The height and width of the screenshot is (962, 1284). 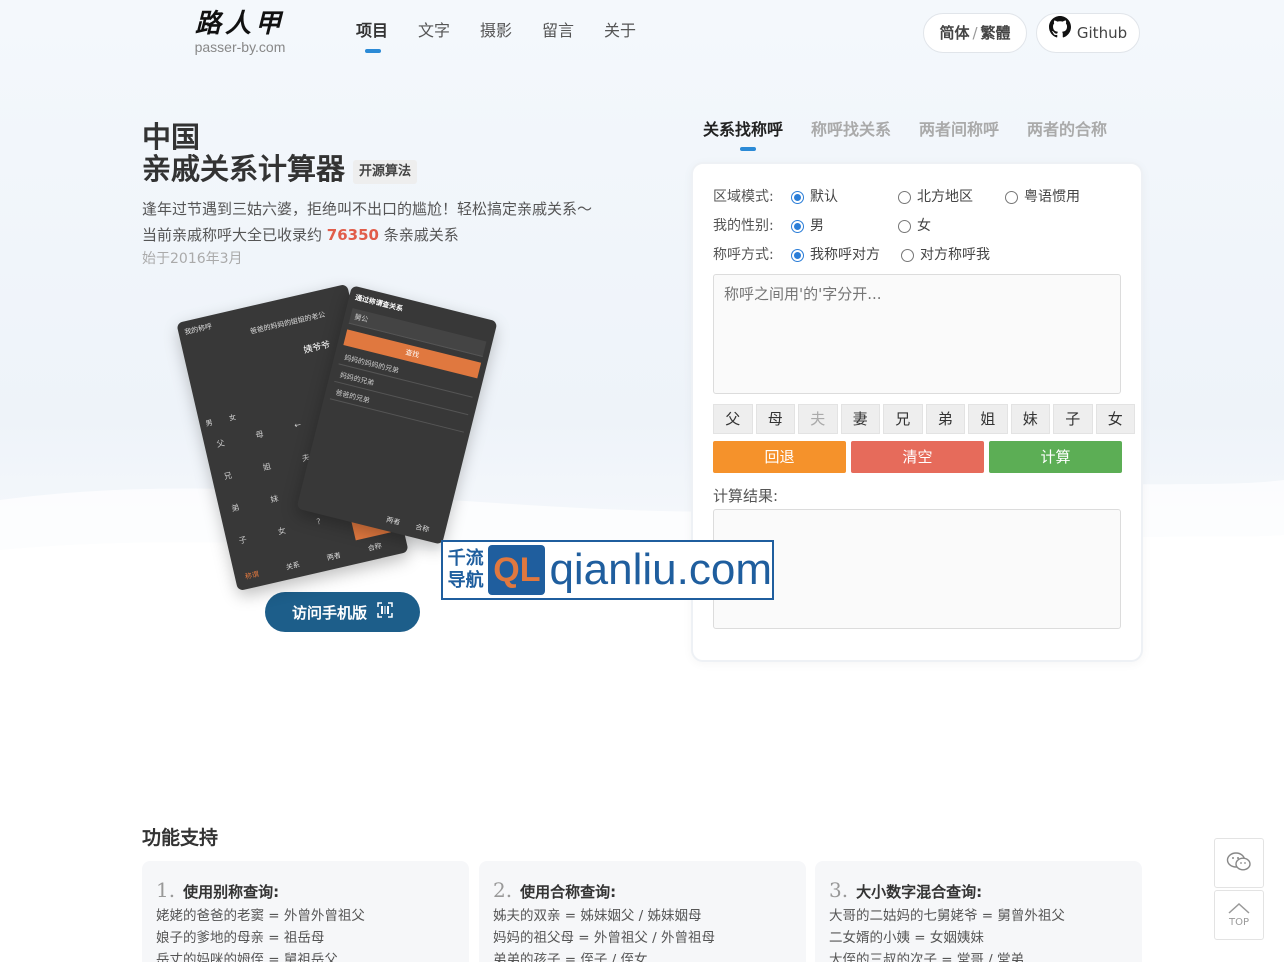 I want to click on nav-item-messages: 留言, so click(x=573, y=37).